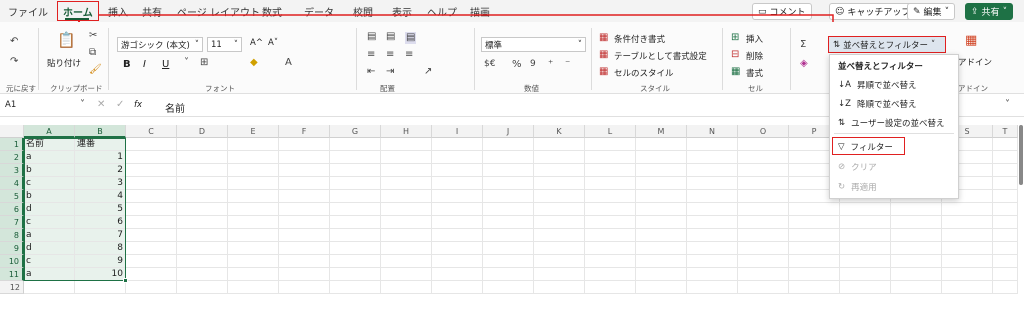 Image resolution: width=1024 pixels, height=316 pixels. I want to click on cell-l9, so click(610, 248).